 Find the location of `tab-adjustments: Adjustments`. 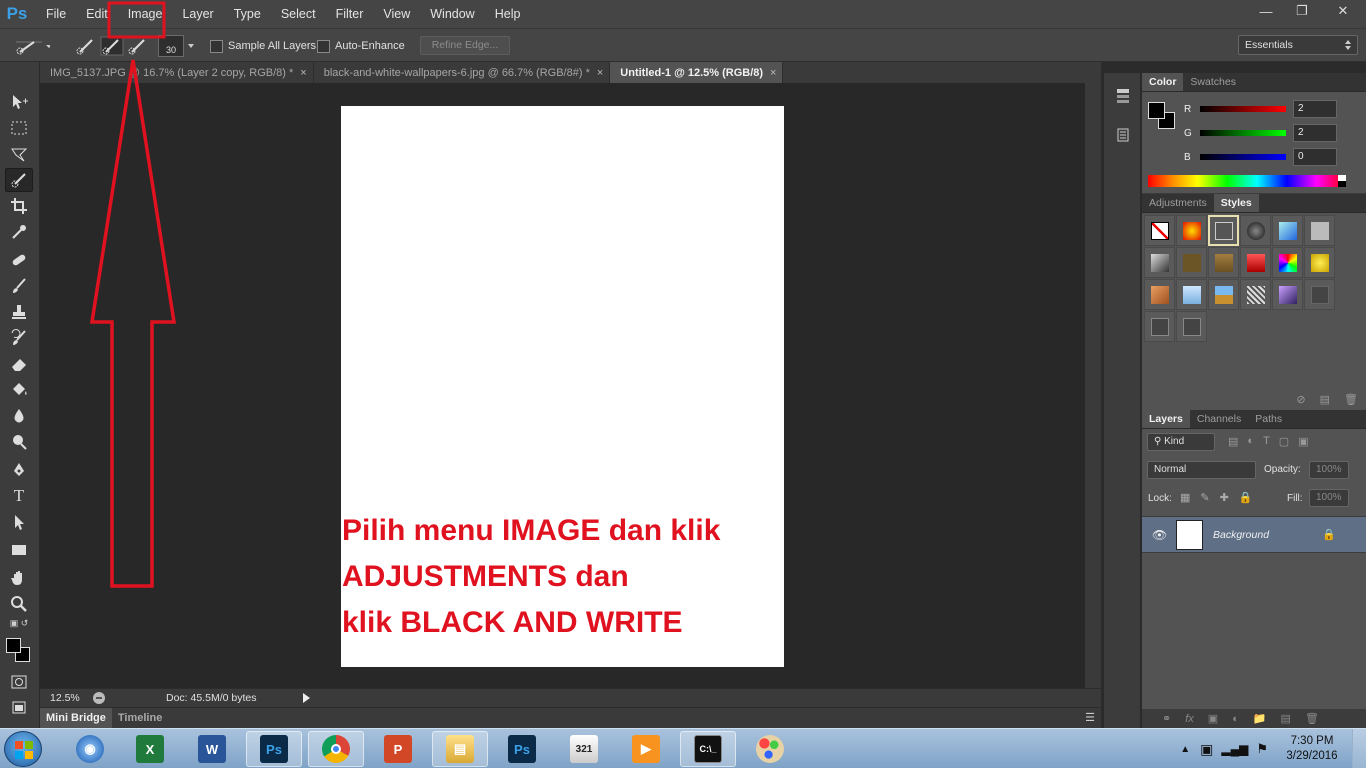

tab-adjustments: Adjustments is located at coordinates (1178, 203).